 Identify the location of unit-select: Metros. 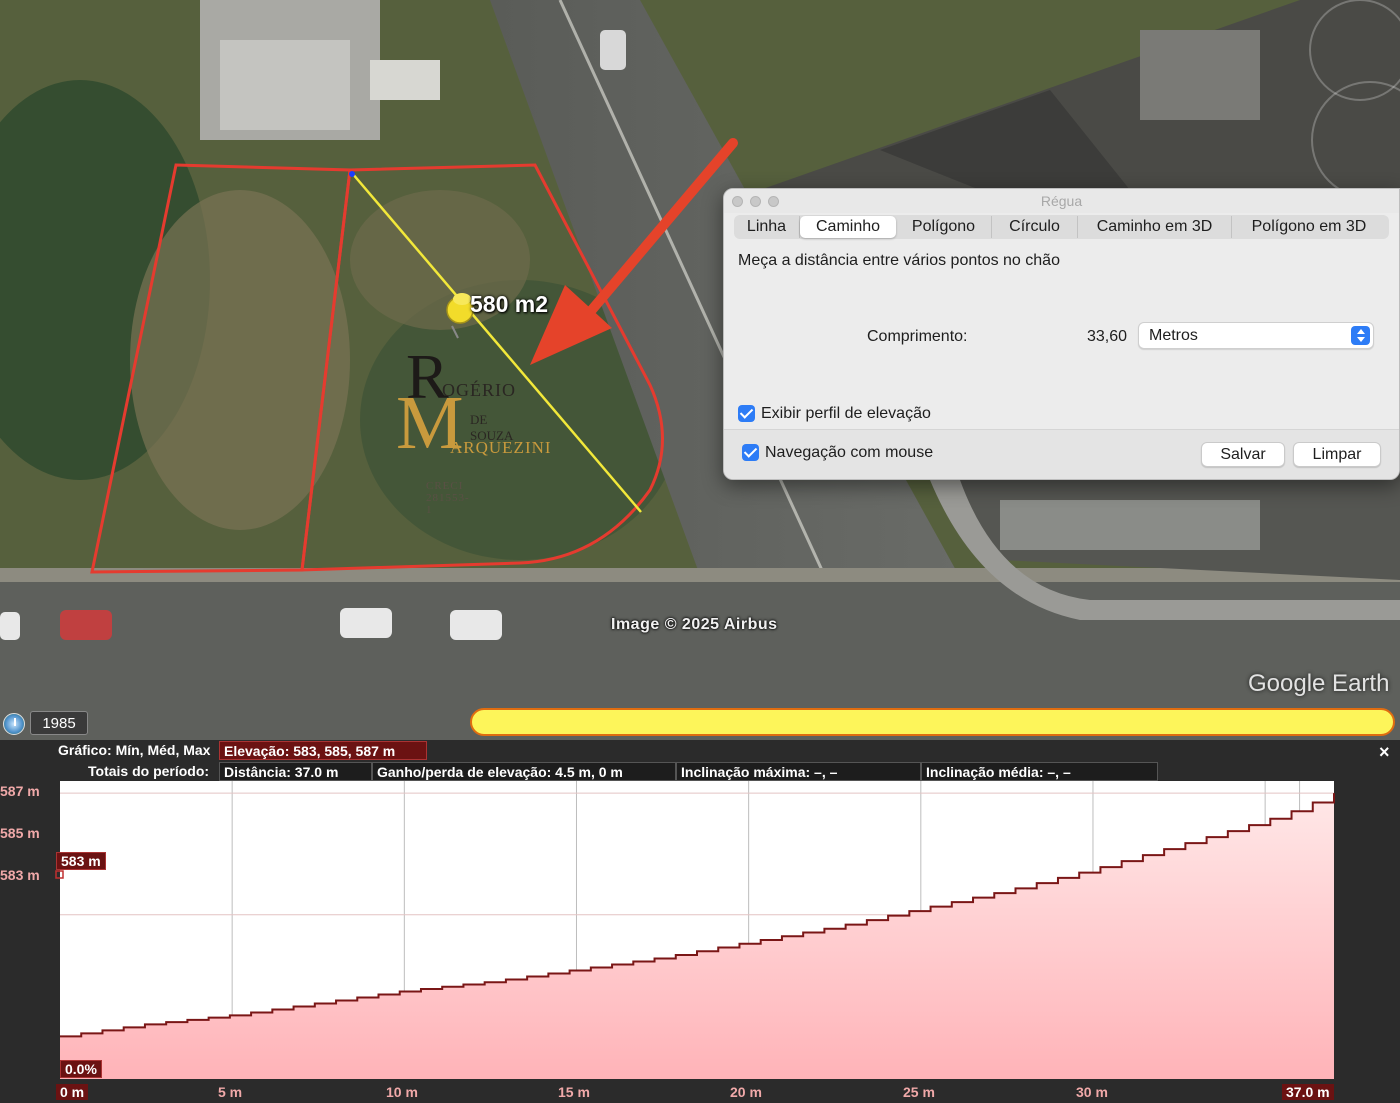
(1256, 335).